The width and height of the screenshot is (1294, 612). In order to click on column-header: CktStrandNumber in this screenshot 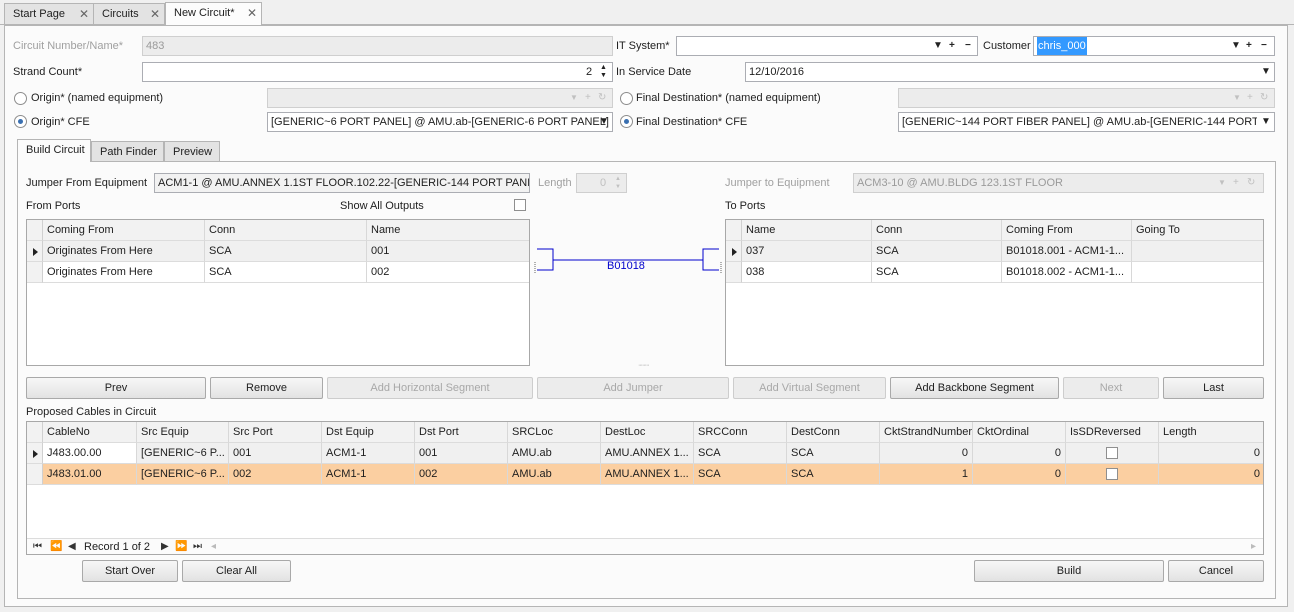, I will do `click(926, 432)`.